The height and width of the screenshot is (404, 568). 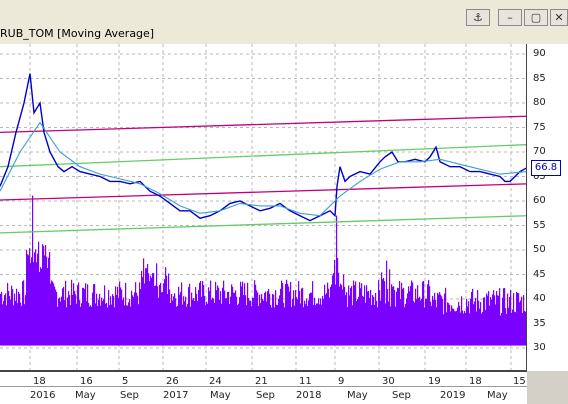 I want to click on y-tick-label: 60, so click(x=539, y=200).